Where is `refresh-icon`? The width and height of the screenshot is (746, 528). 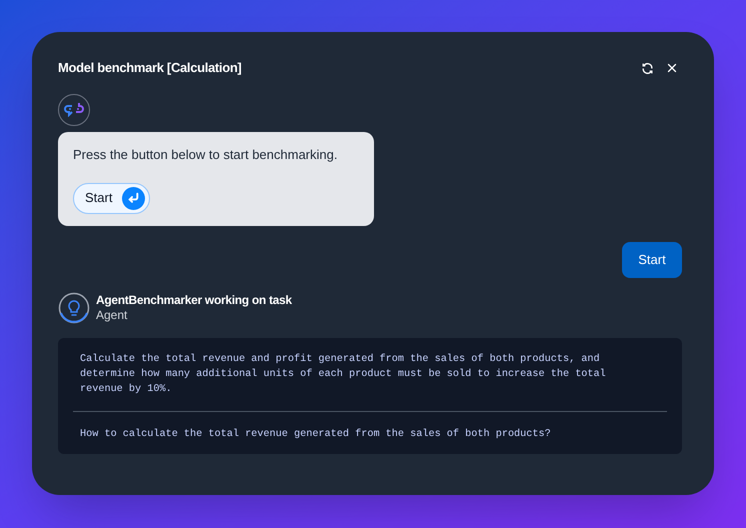 refresh-icon is located at coordinates (647, 68).